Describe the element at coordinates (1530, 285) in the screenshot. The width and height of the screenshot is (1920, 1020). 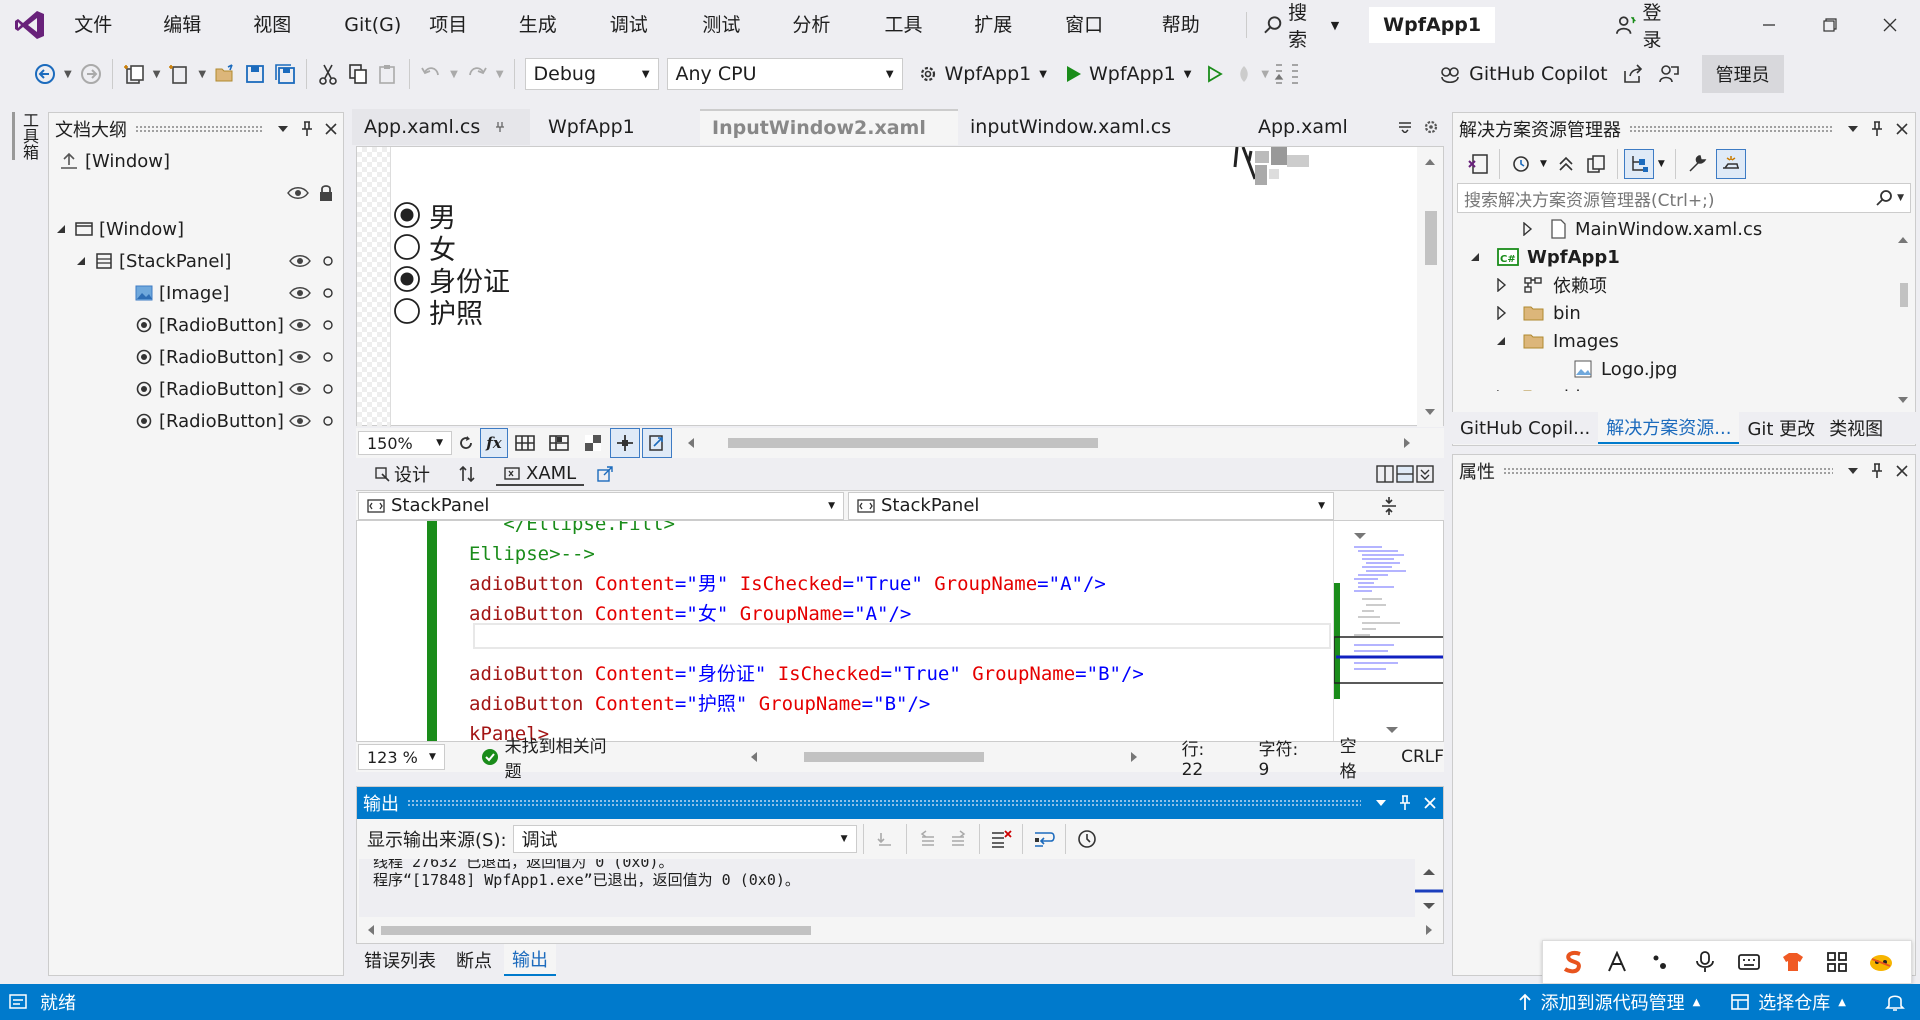
I see `solution-item: 依赖项` at that location.